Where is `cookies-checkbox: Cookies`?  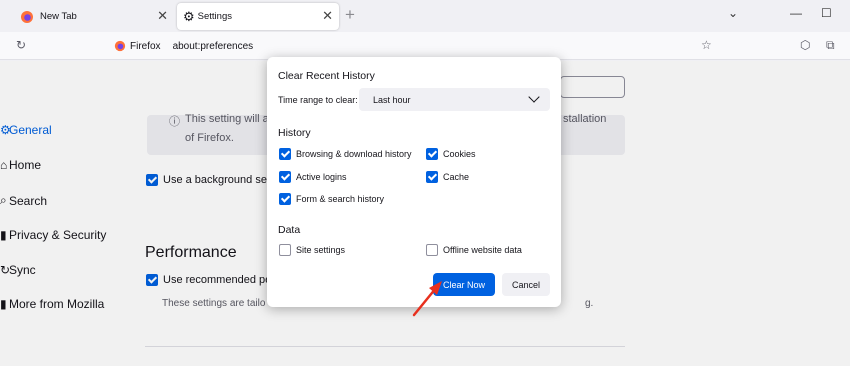
cookies-checkbox: Cookies is located at coordinates (451, 154).